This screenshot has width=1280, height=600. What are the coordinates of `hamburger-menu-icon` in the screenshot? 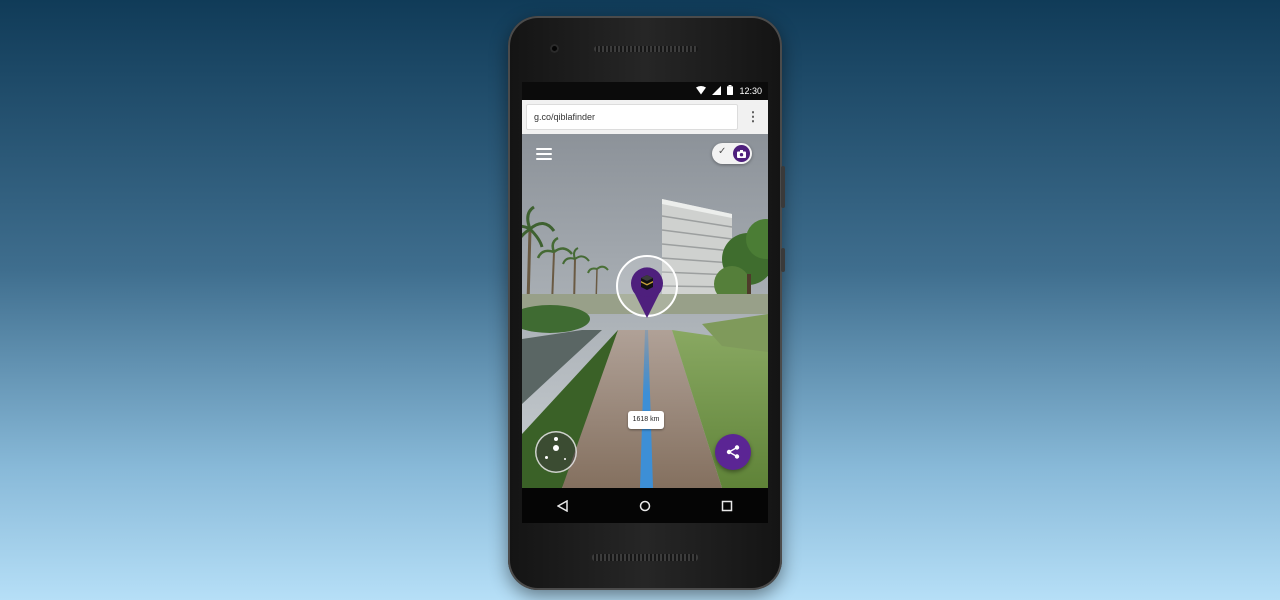 It's located at (544, 154).